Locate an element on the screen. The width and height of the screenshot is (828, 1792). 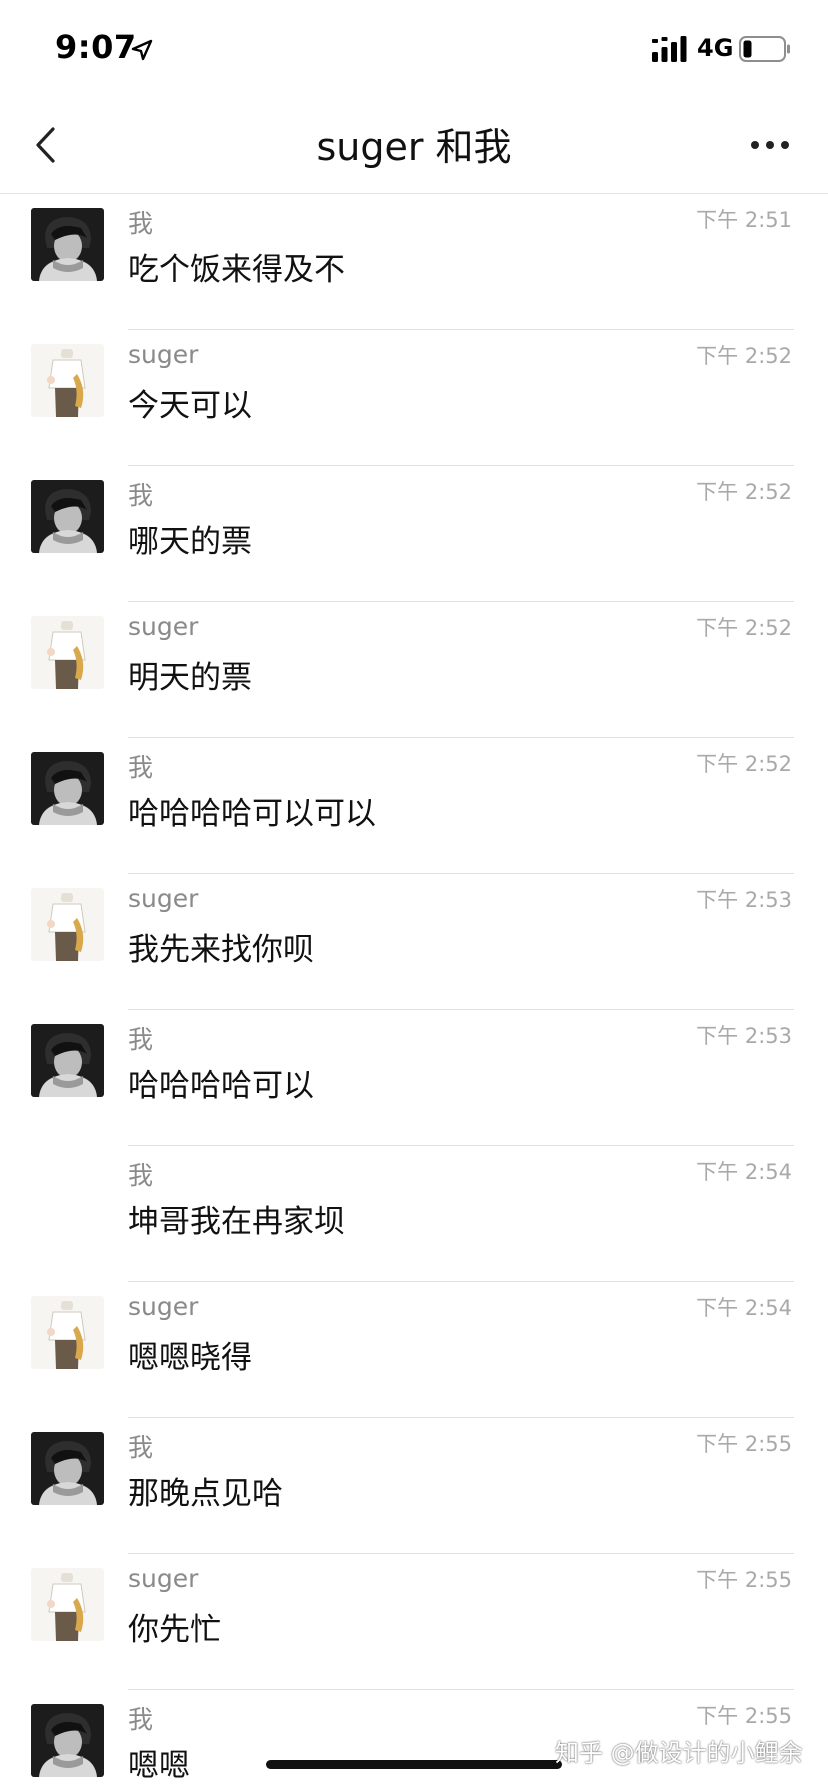
message-text: 今天可以 is located at coordinates (190, 406).